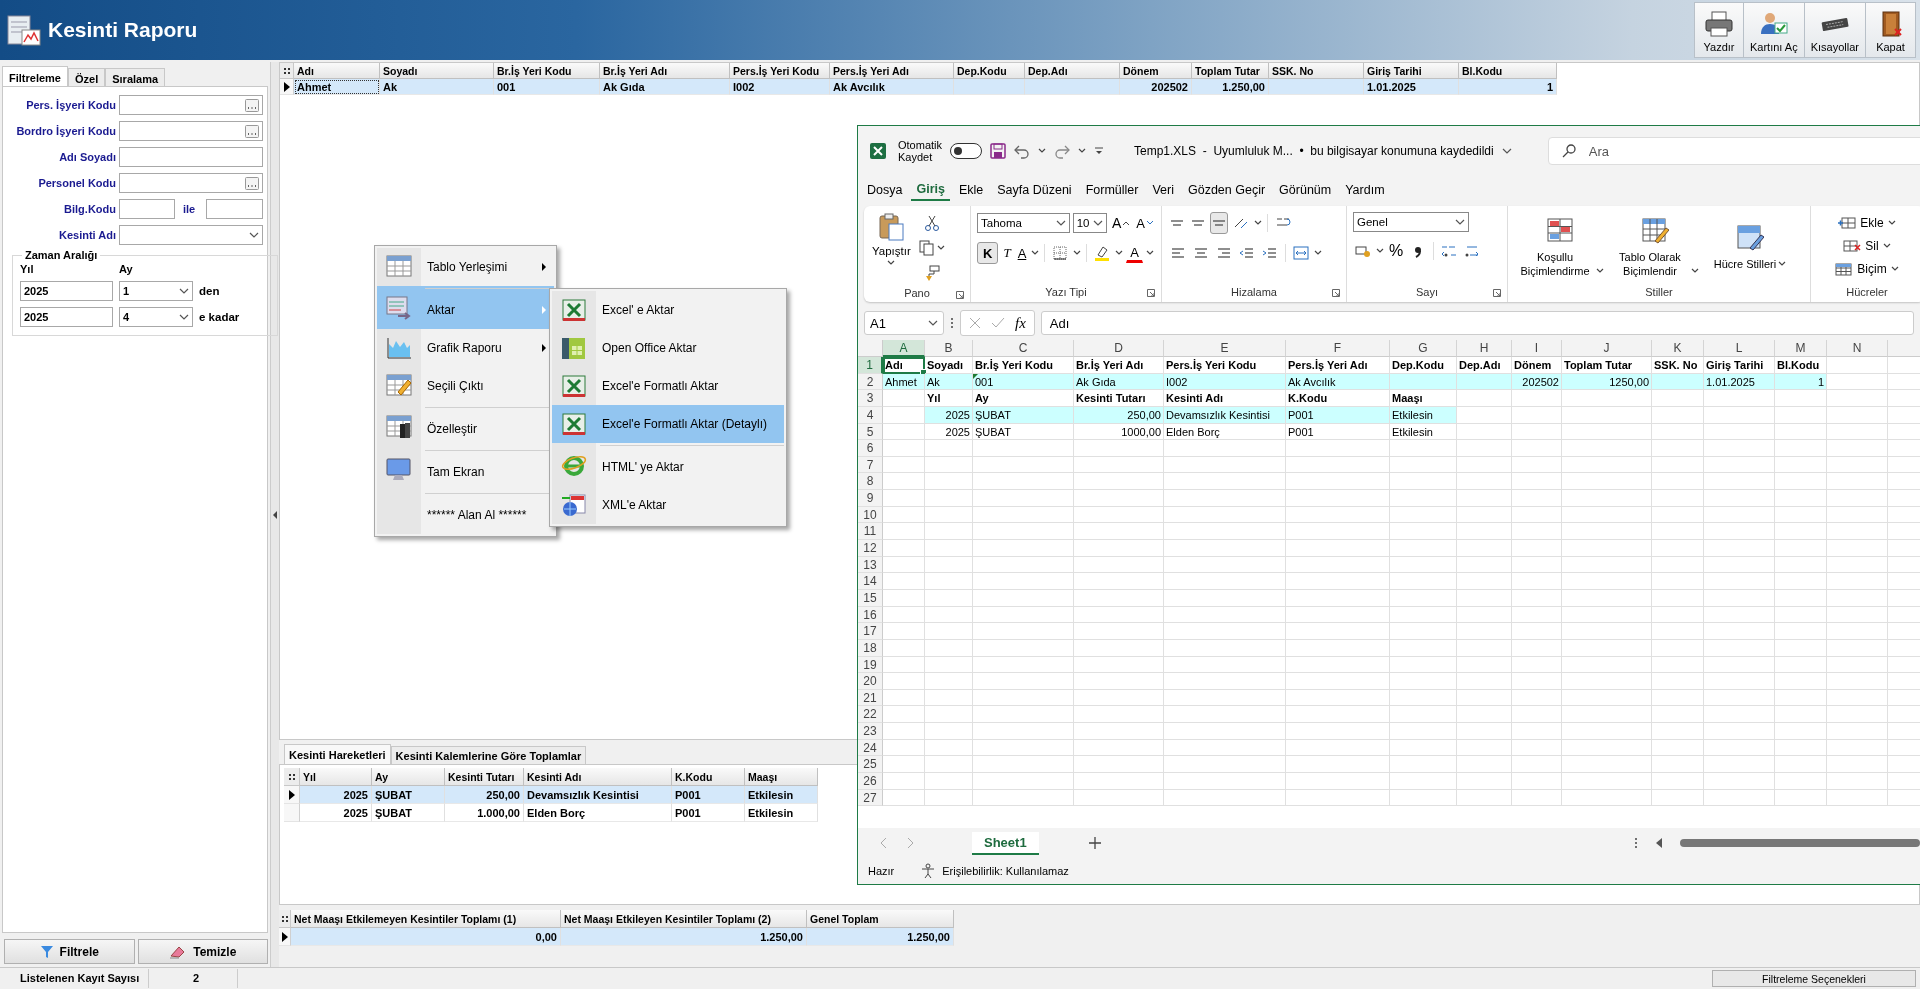  What do you see at coordinates (870, 548) in the screenshot?
I see `row-header: 12` at bounding box center [870, 548].